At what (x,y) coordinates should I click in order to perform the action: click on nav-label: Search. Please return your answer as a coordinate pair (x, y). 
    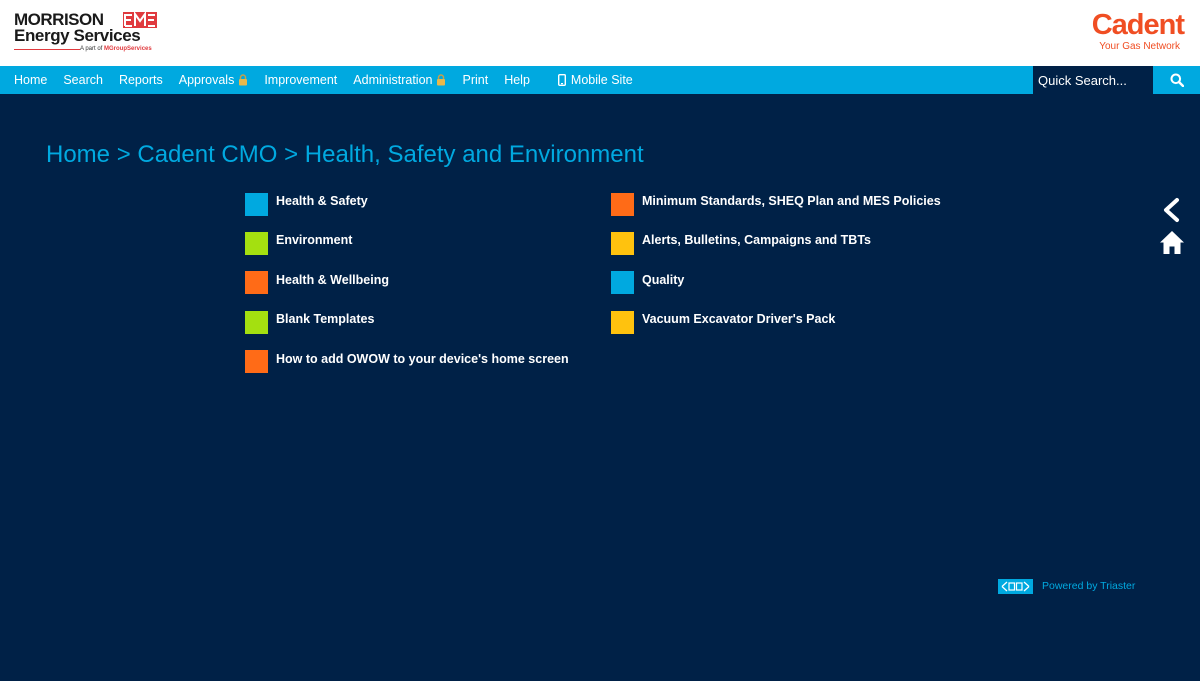
    Looking at the image, I should click on (83, 80).